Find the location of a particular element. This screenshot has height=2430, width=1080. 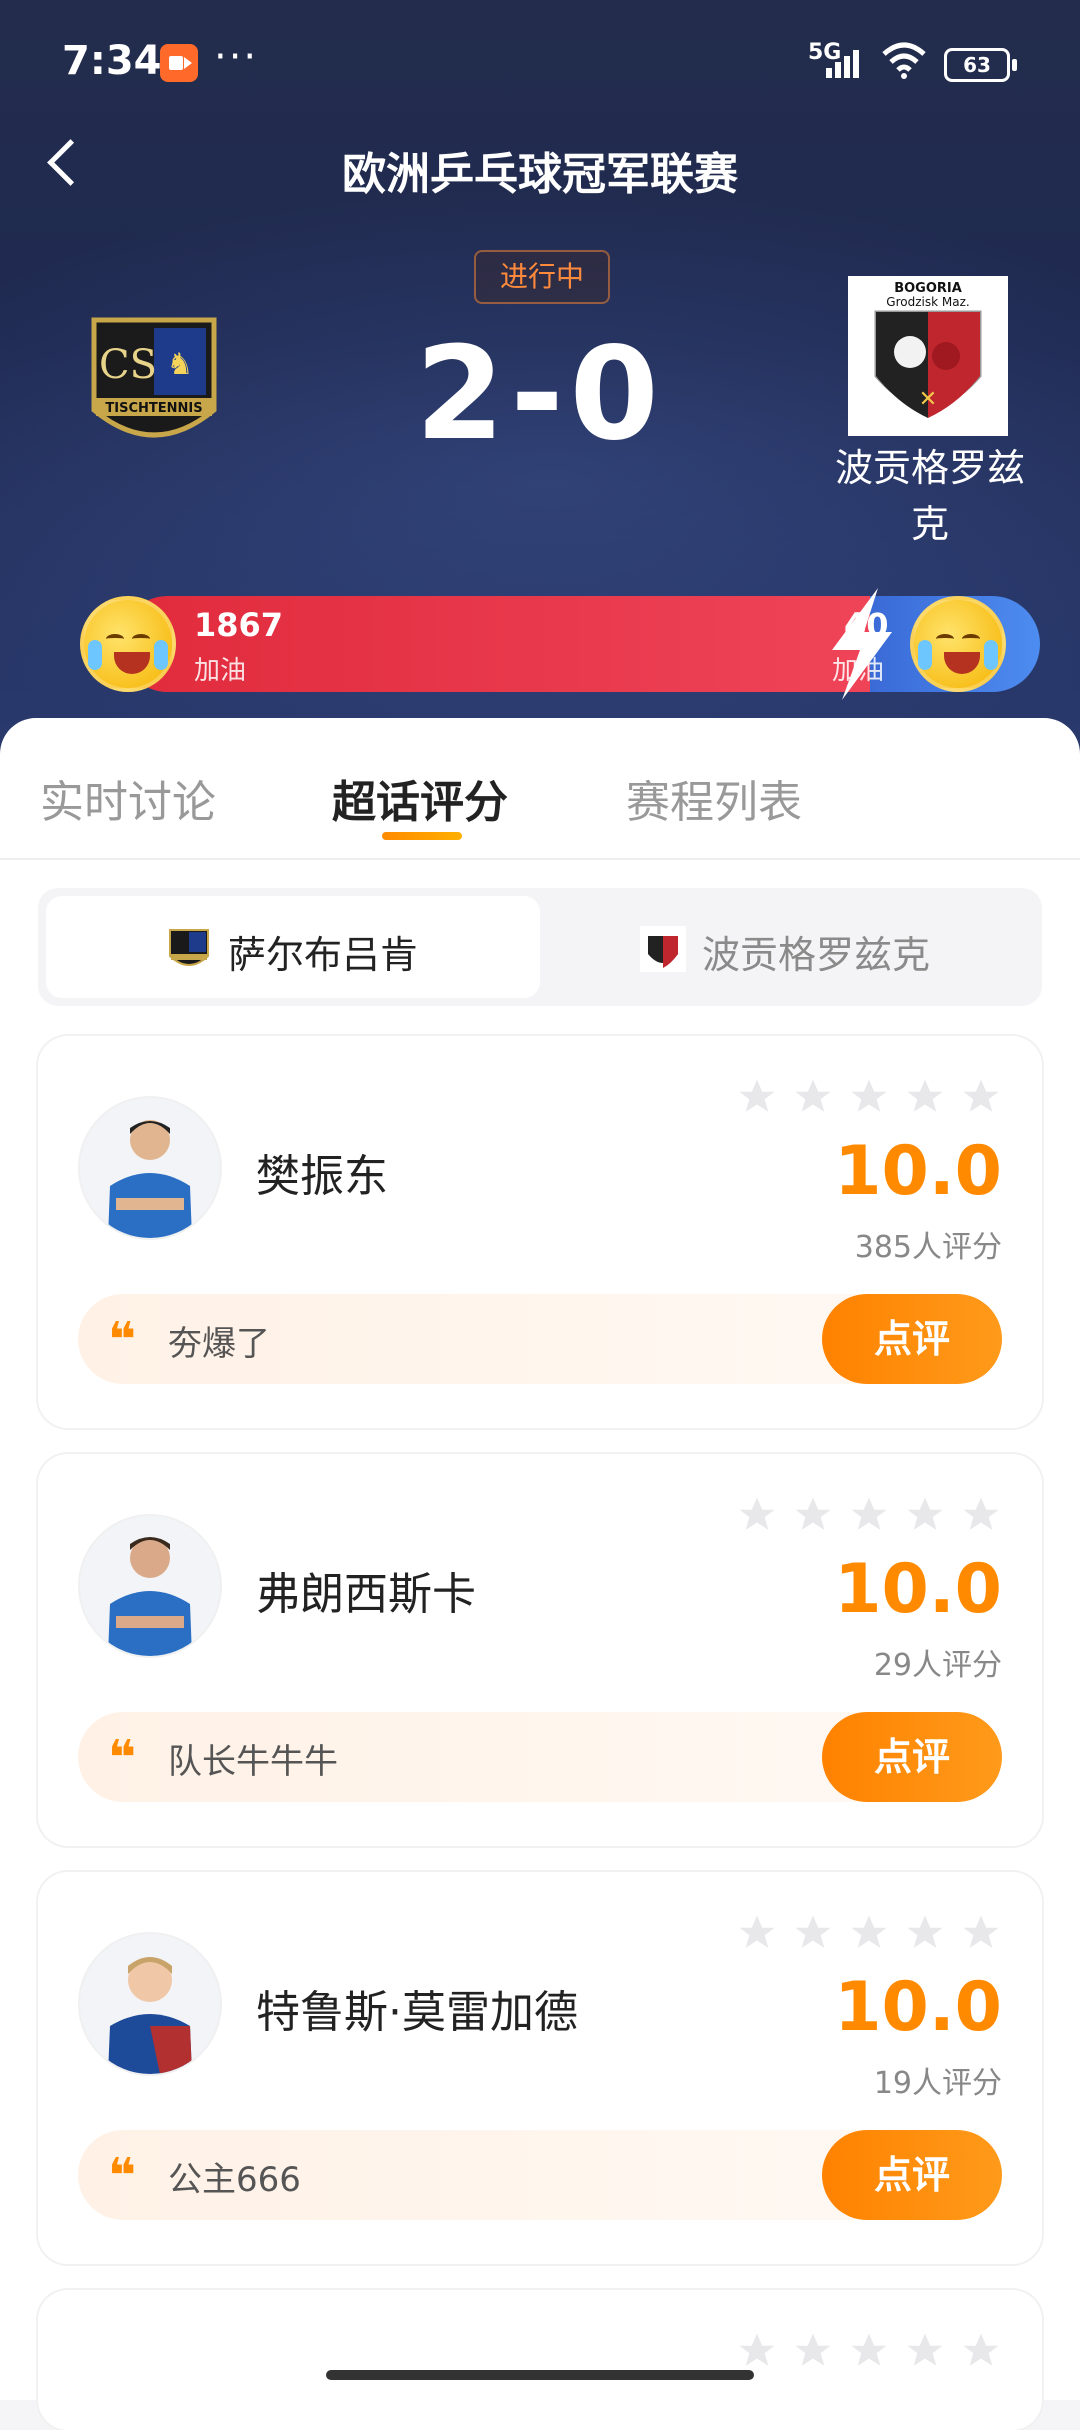

page-title: 欧洲乒乓球冠军联赛 is located at coordinates (540, 174).